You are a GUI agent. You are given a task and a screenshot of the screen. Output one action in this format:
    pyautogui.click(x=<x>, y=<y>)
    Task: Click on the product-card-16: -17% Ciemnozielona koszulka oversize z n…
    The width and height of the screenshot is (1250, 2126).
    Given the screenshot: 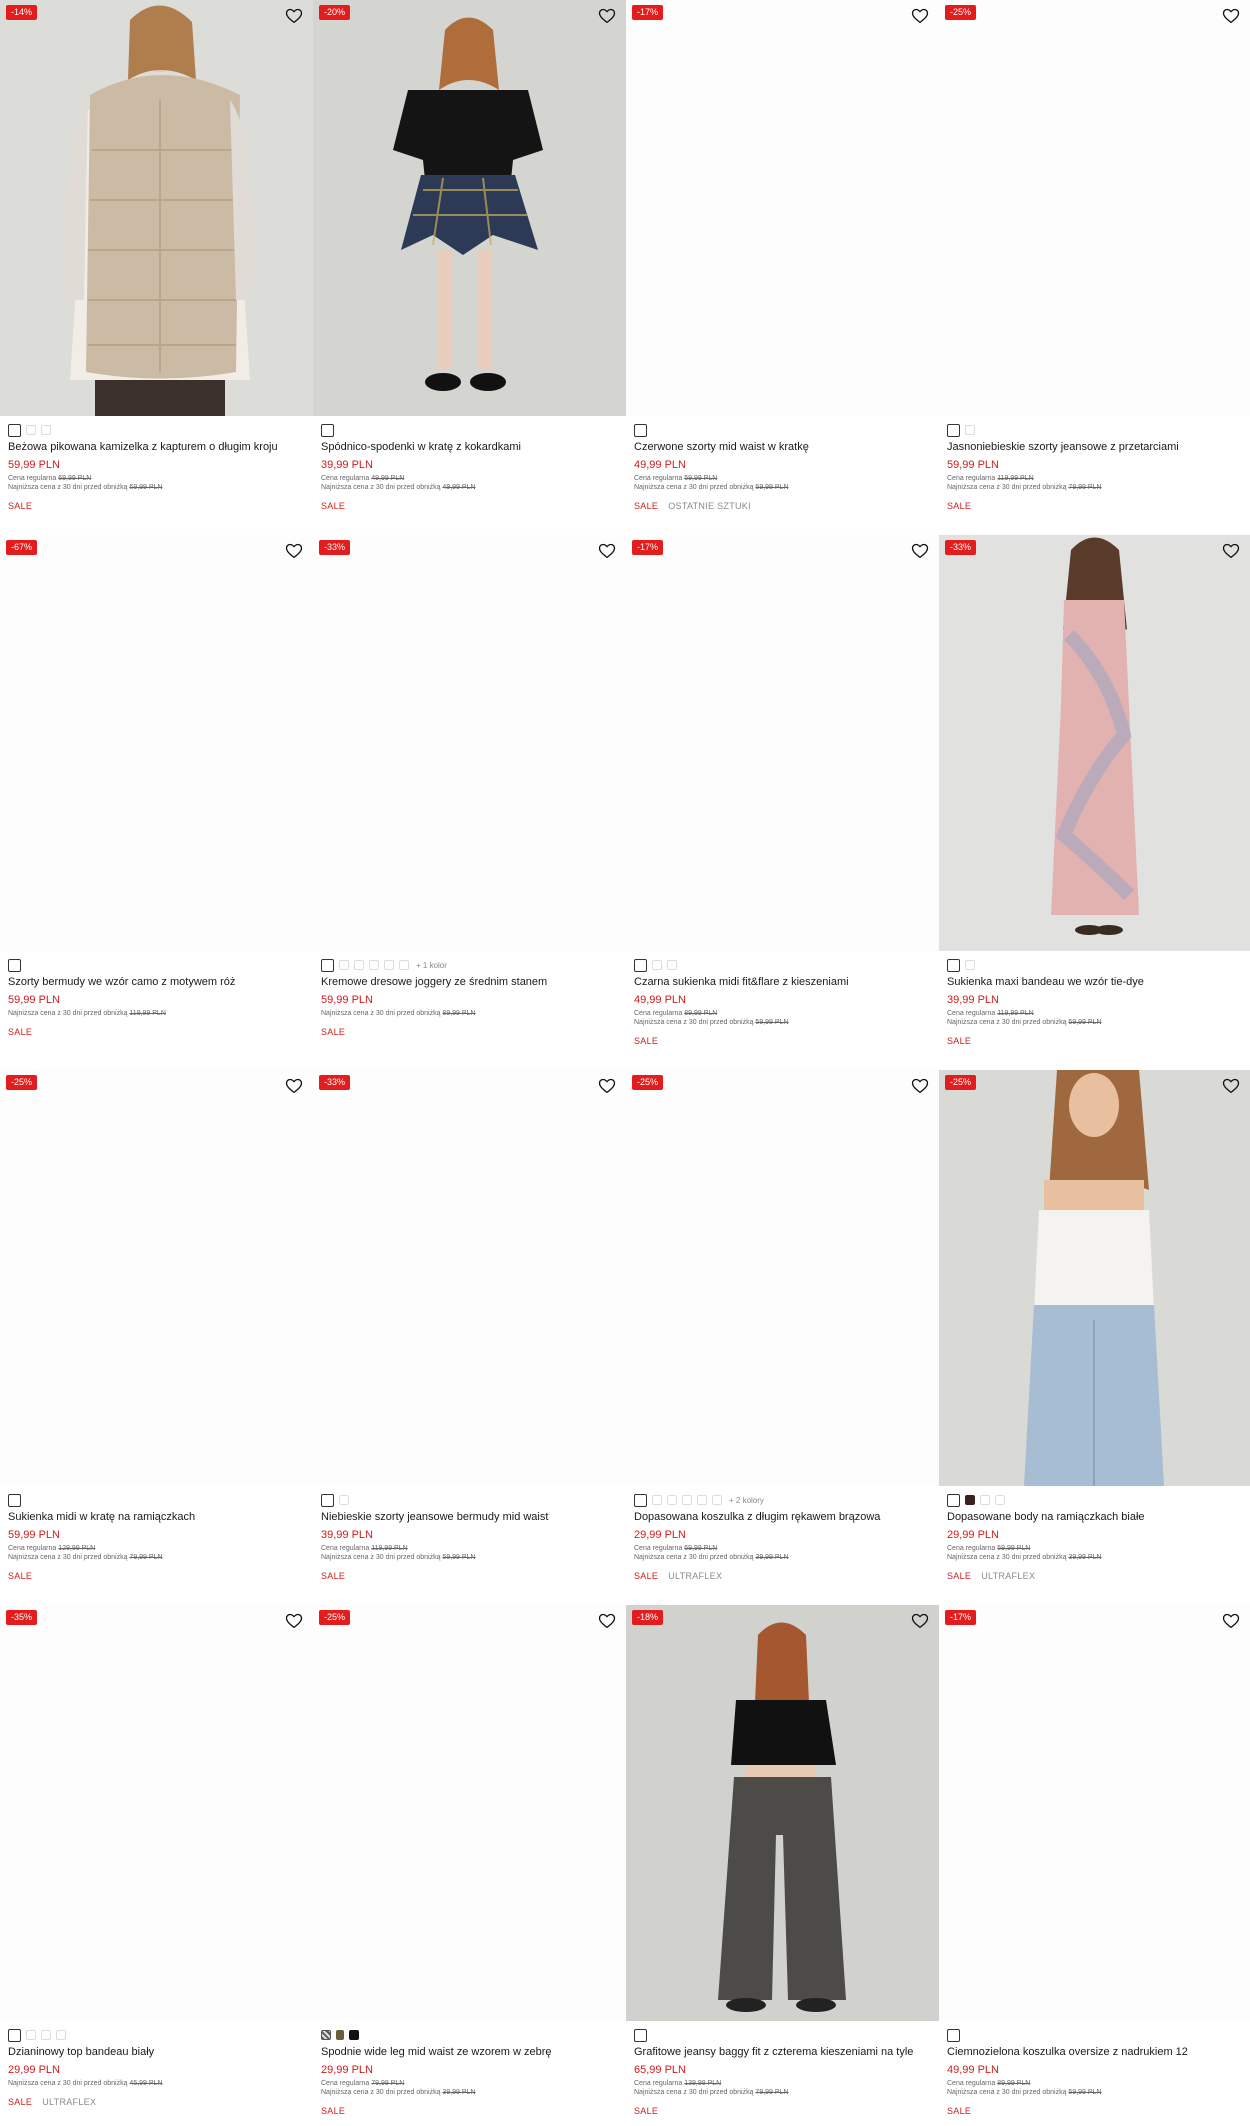 What is the action you would take?
    pyautogui.click(x=1094, y=1865)
    